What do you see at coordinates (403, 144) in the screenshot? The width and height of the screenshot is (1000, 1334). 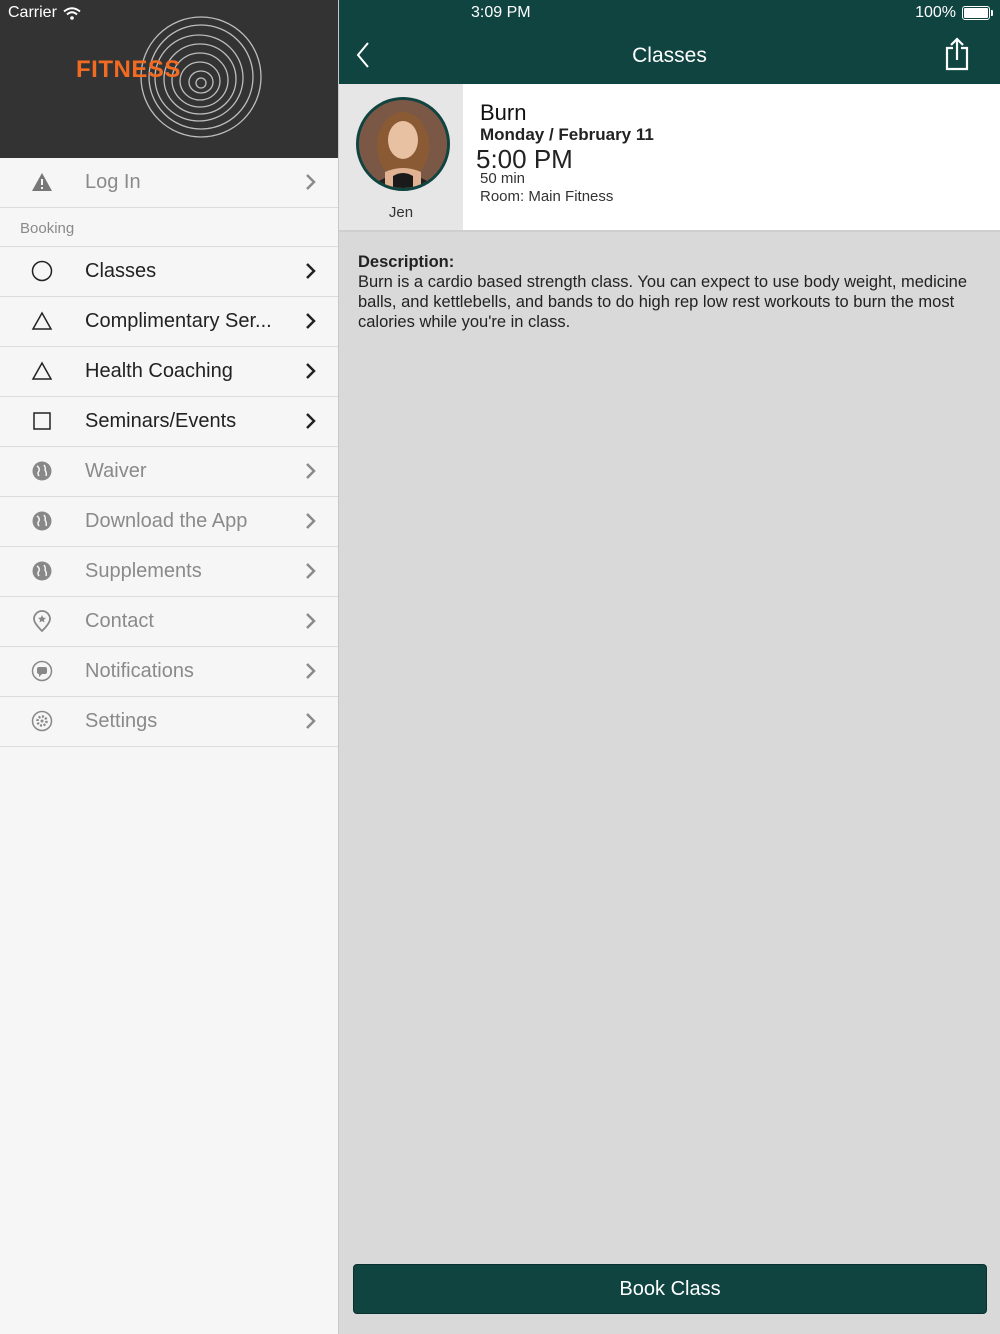 I see `instructor-avatar` at bounding box center [403, 144].